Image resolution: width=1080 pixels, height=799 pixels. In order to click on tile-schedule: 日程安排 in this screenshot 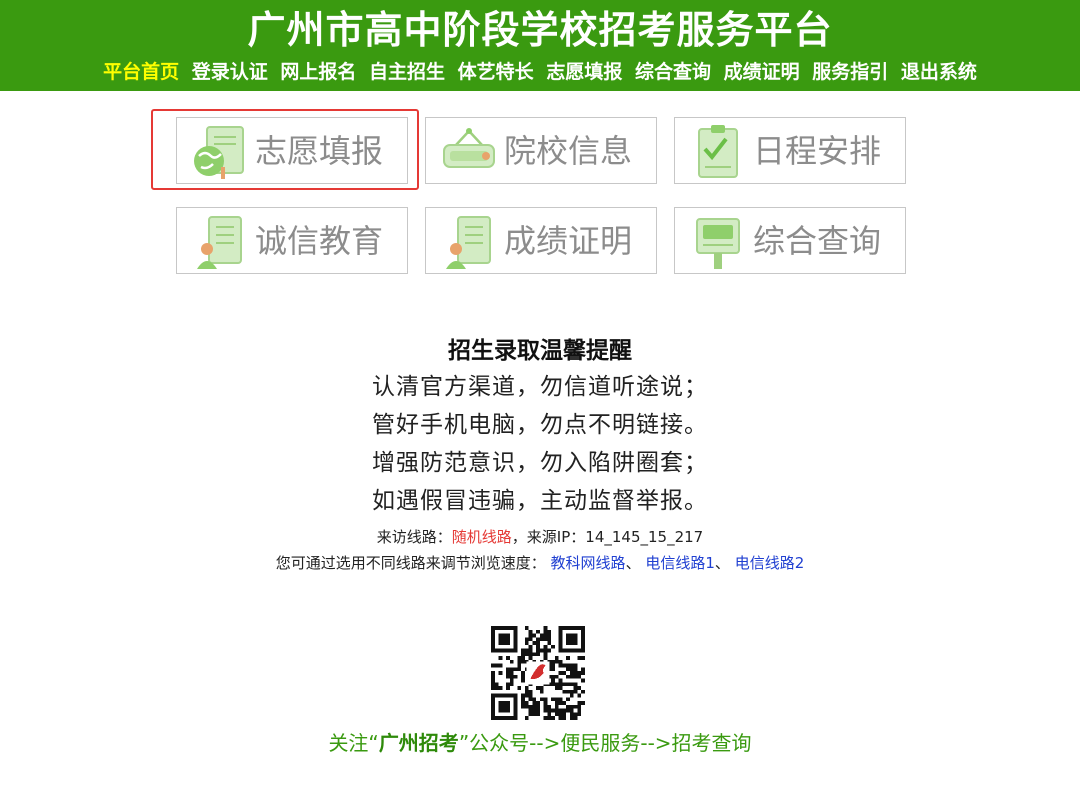, I will do `click(790, 150)`.